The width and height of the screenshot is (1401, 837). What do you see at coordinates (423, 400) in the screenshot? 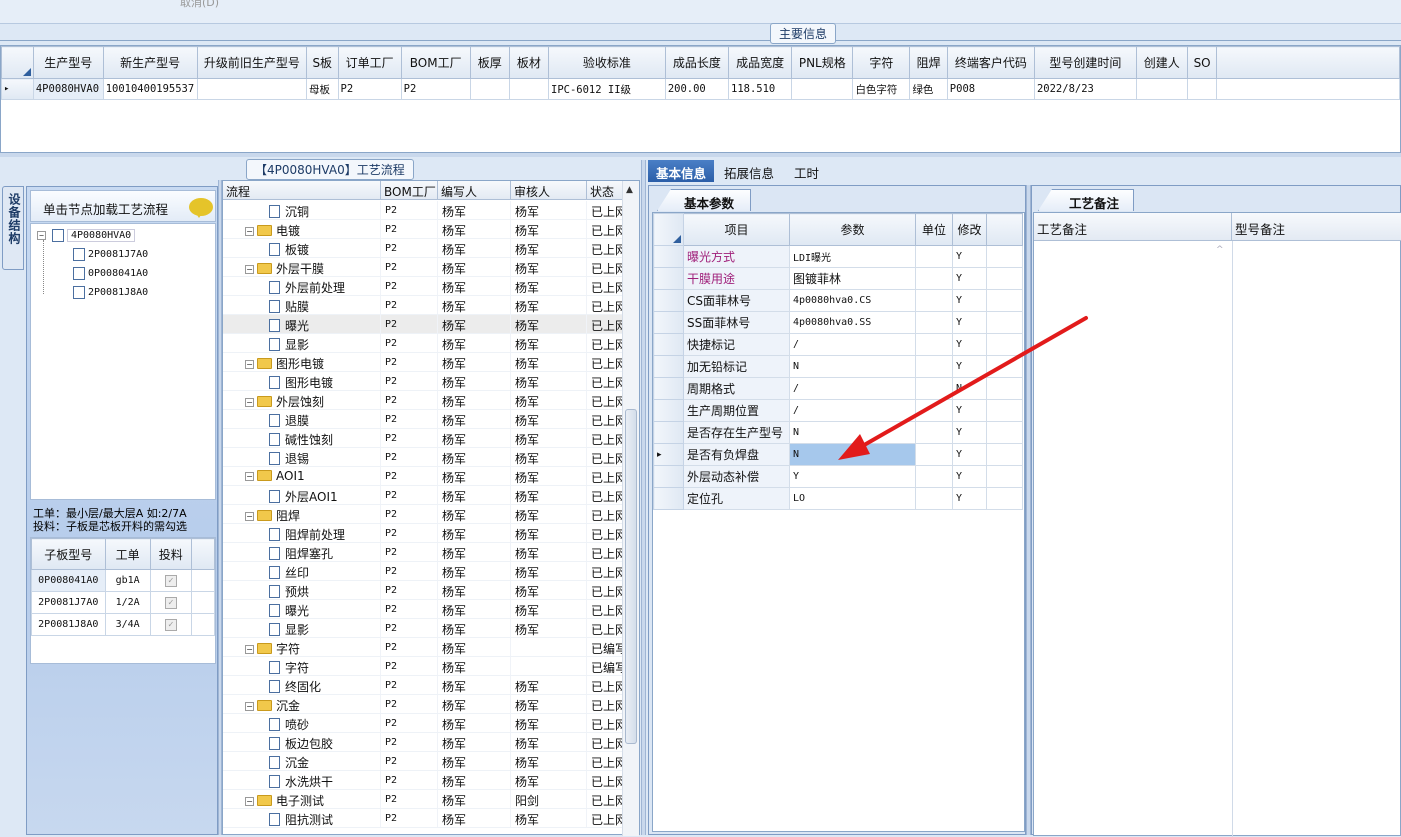
I see `process-row: −外层蚀刻P2杨军杨军已上网` at bounding box center [423, 400].